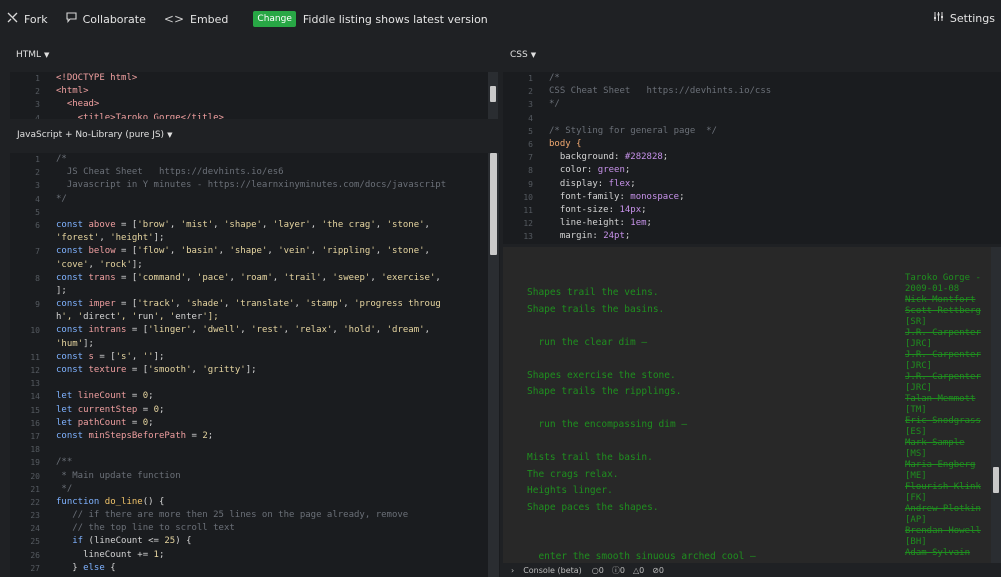 The width and height of the screenshot is (1001, 577). I want to click on line-number: 23, so click(35, 516).